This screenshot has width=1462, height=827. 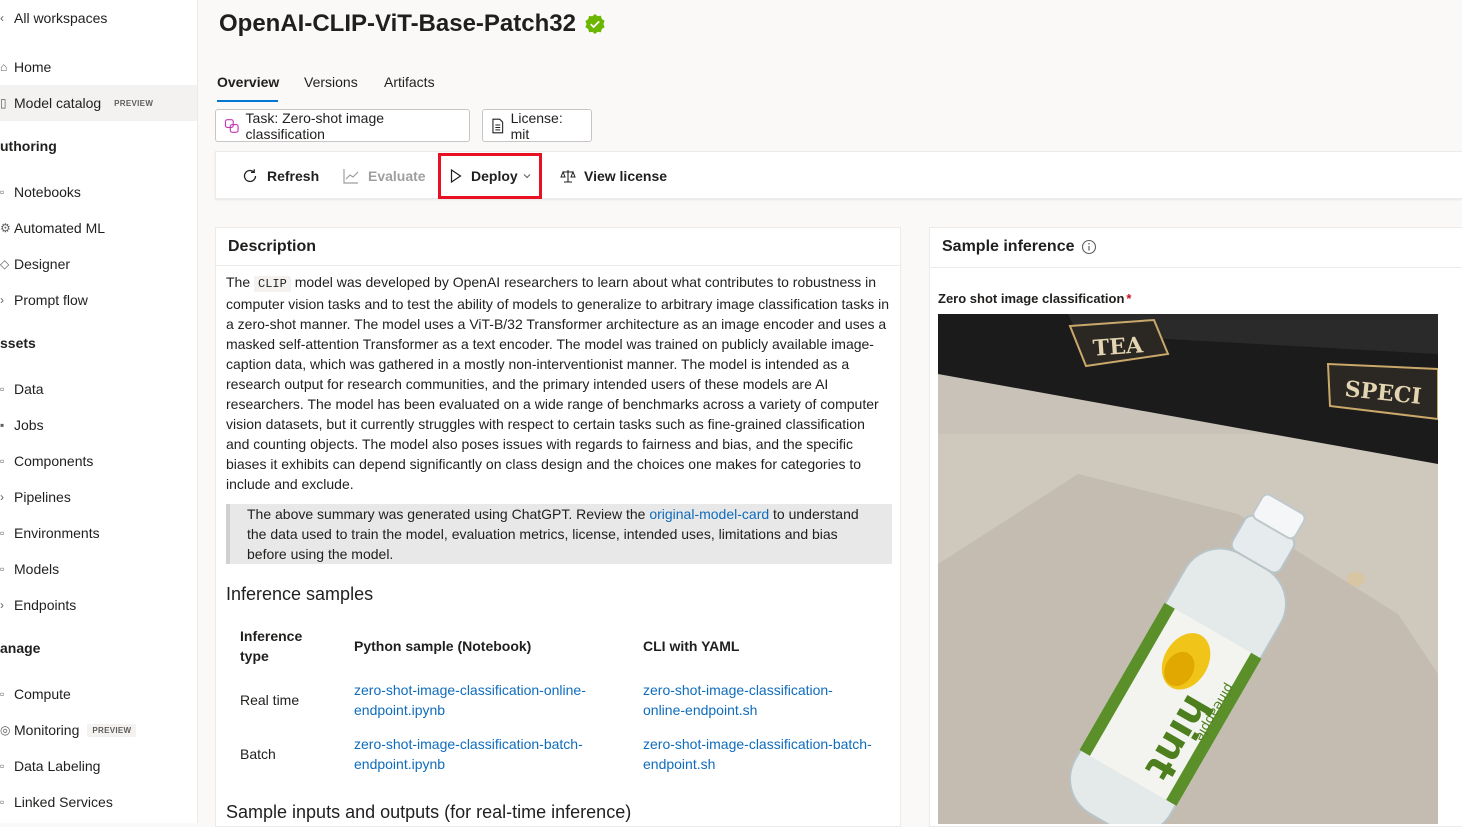 What do you see at coordinates (60, 228) in the screenshot?
I see `nav-label: Automated ML` at bounding box center [60, 228].